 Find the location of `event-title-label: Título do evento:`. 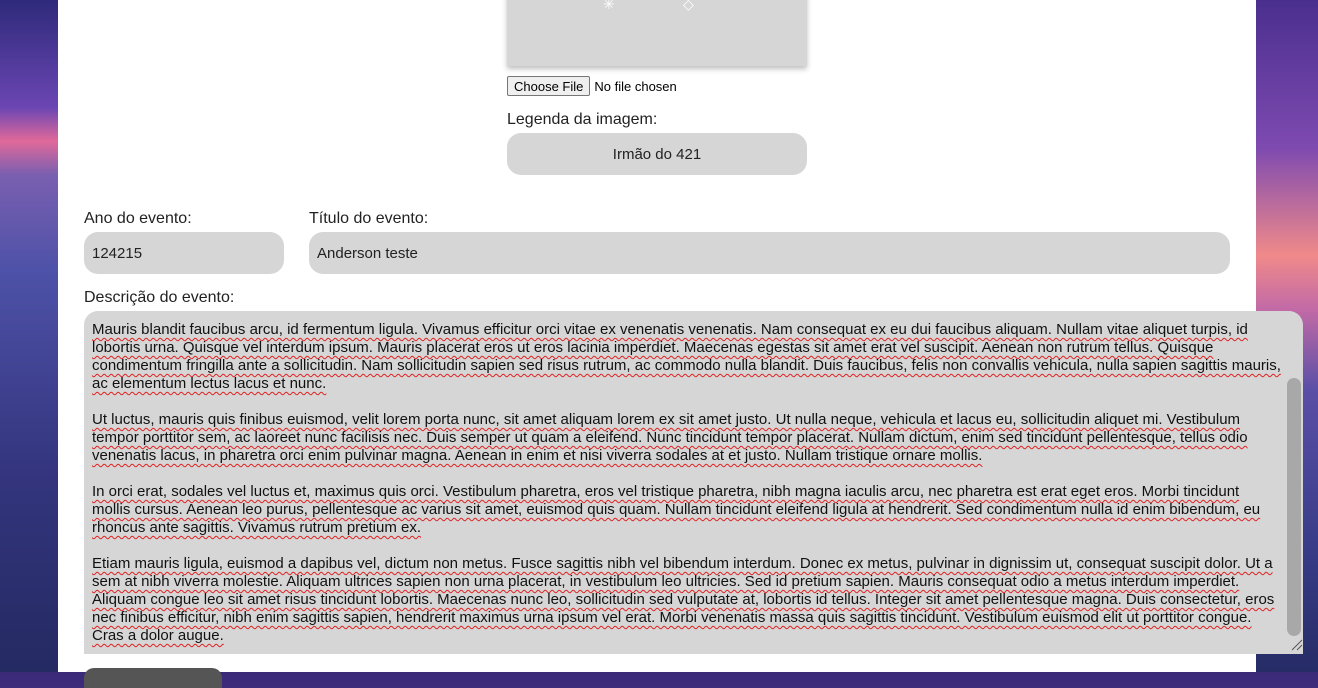

event-title-label: Título do evento: is located at coordinates (369, 218).